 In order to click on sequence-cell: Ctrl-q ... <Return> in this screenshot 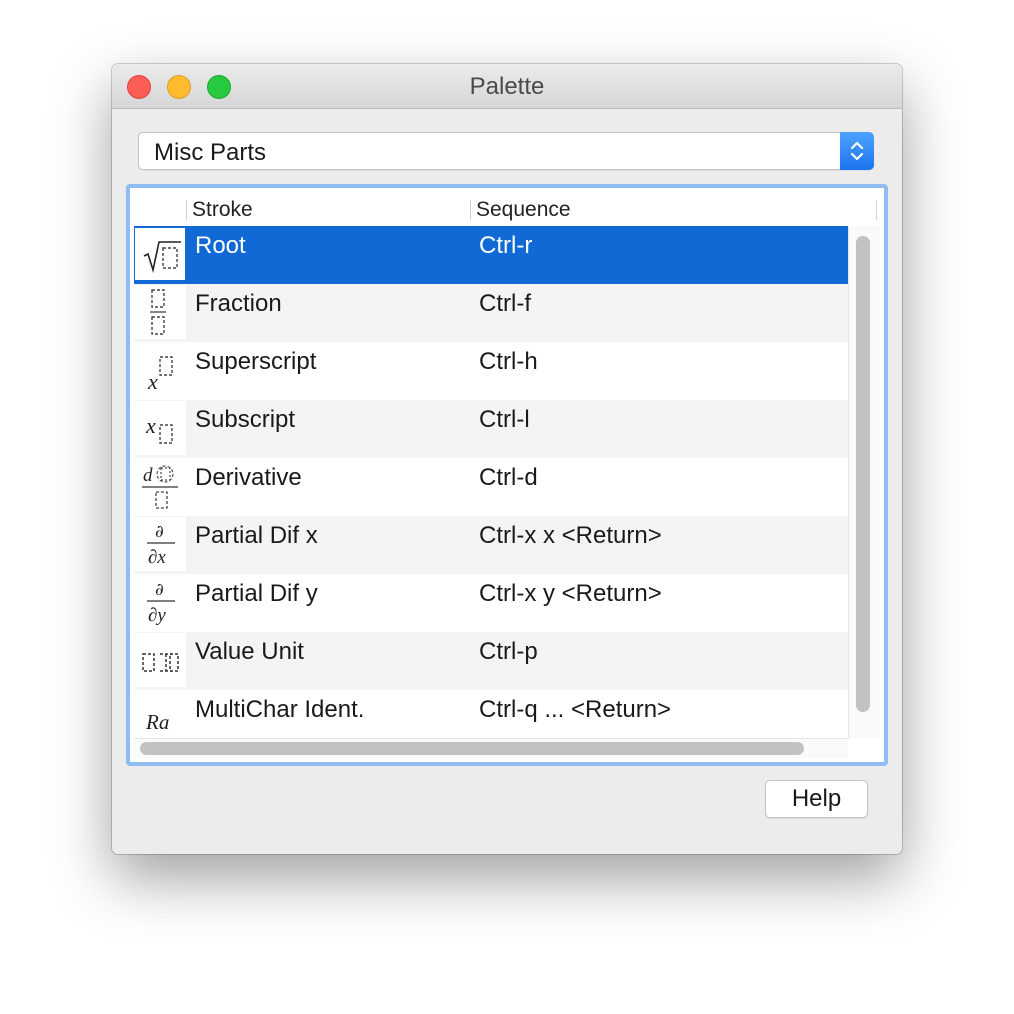, I will do `click(575, 709)`.